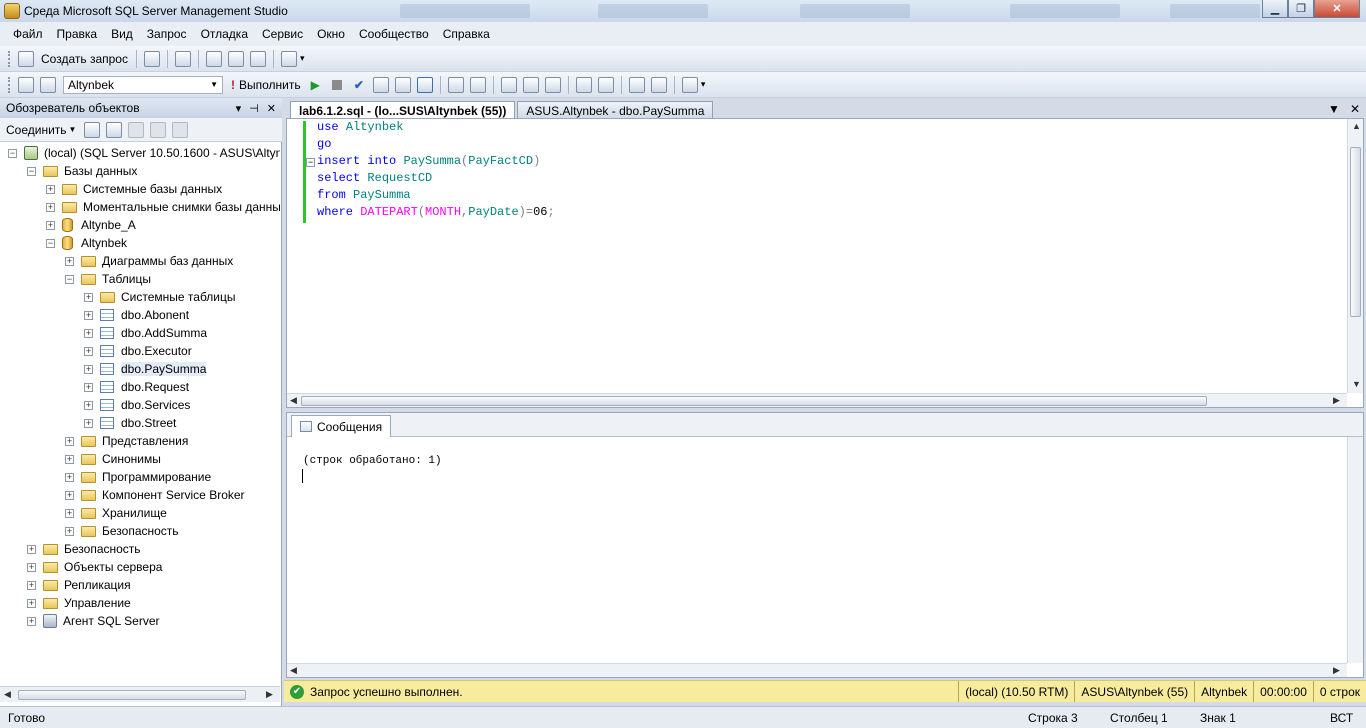  What do you see at coordinates (143, 84) in the screenshot?
I see `database-select: Altynbek ▼` at bounding box center [143, 84].